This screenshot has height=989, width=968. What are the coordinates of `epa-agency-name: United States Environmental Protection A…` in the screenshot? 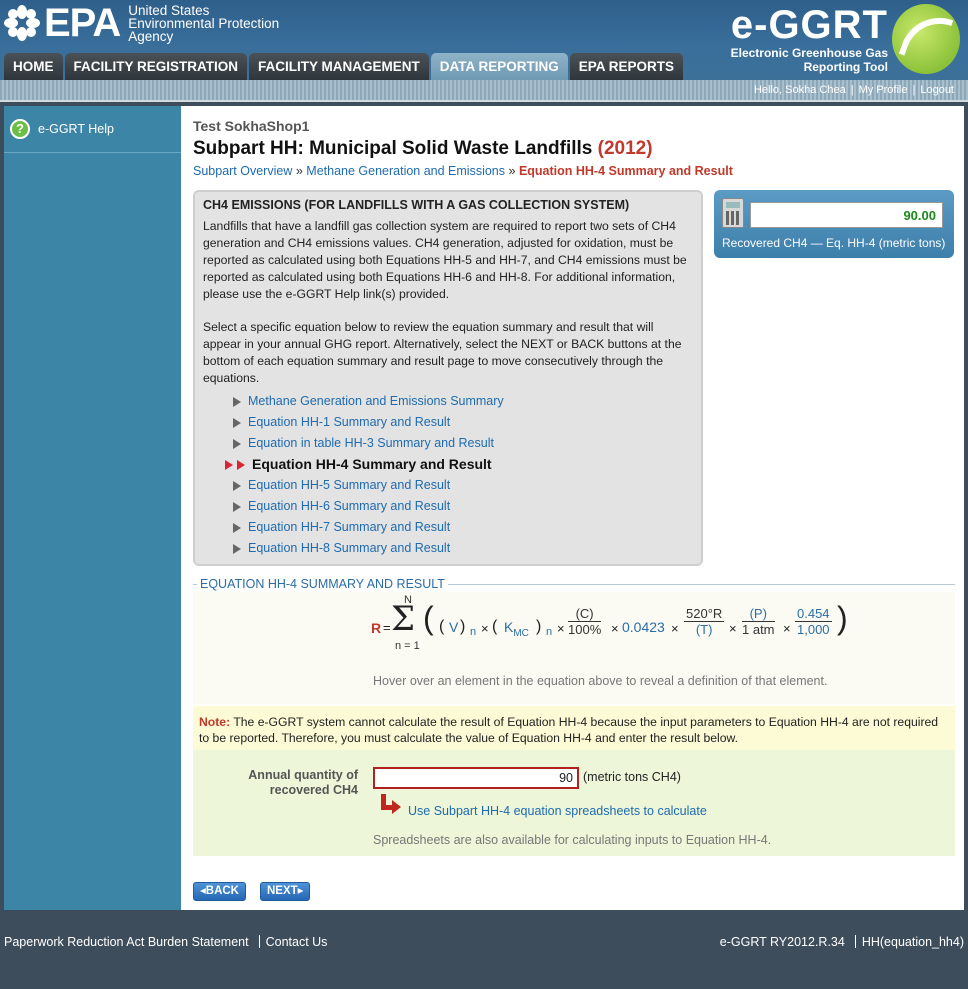 It's located at (204, 23).